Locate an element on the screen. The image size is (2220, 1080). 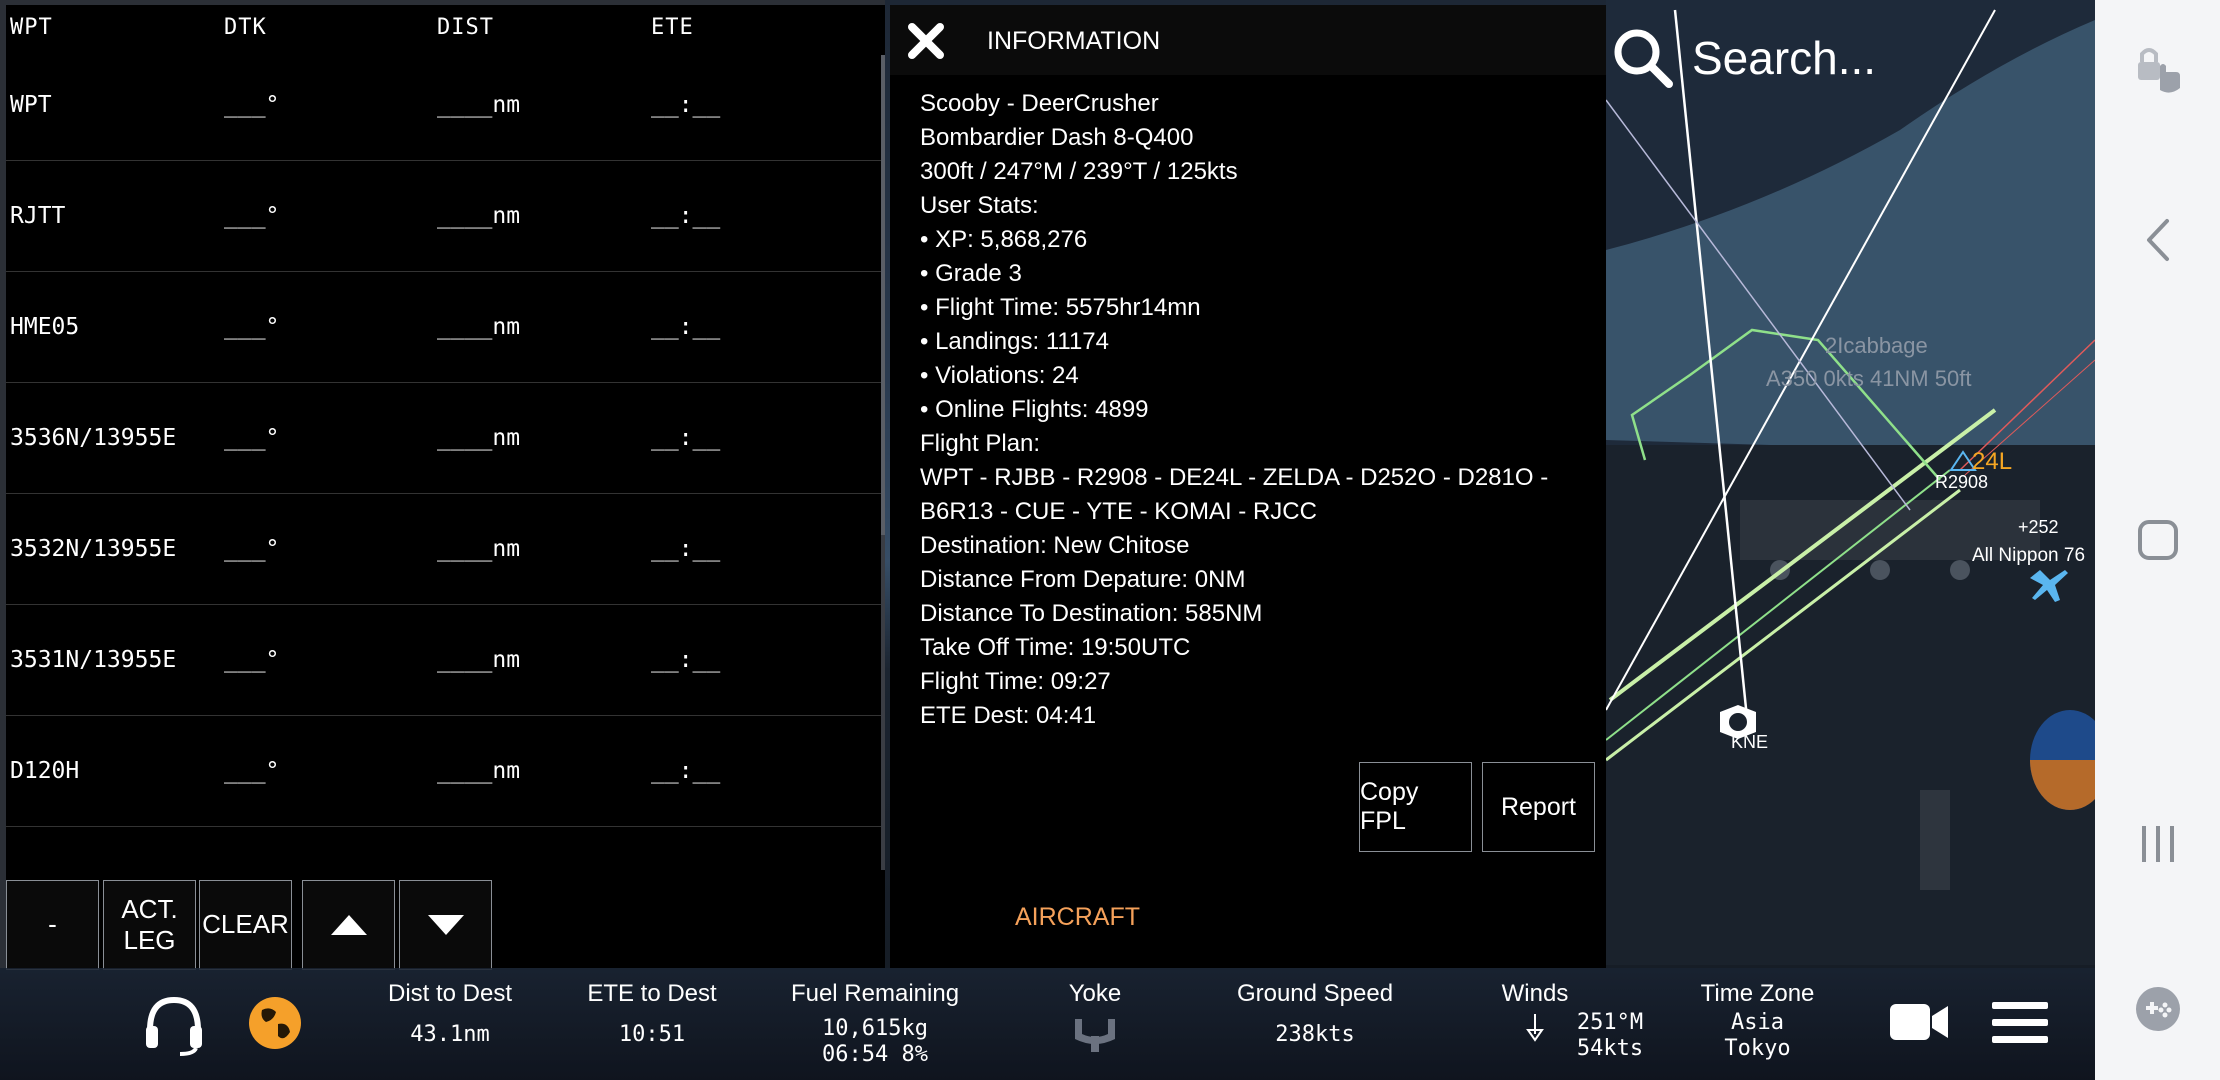
lock-touch-icon is located at coordinates (2158, 70).